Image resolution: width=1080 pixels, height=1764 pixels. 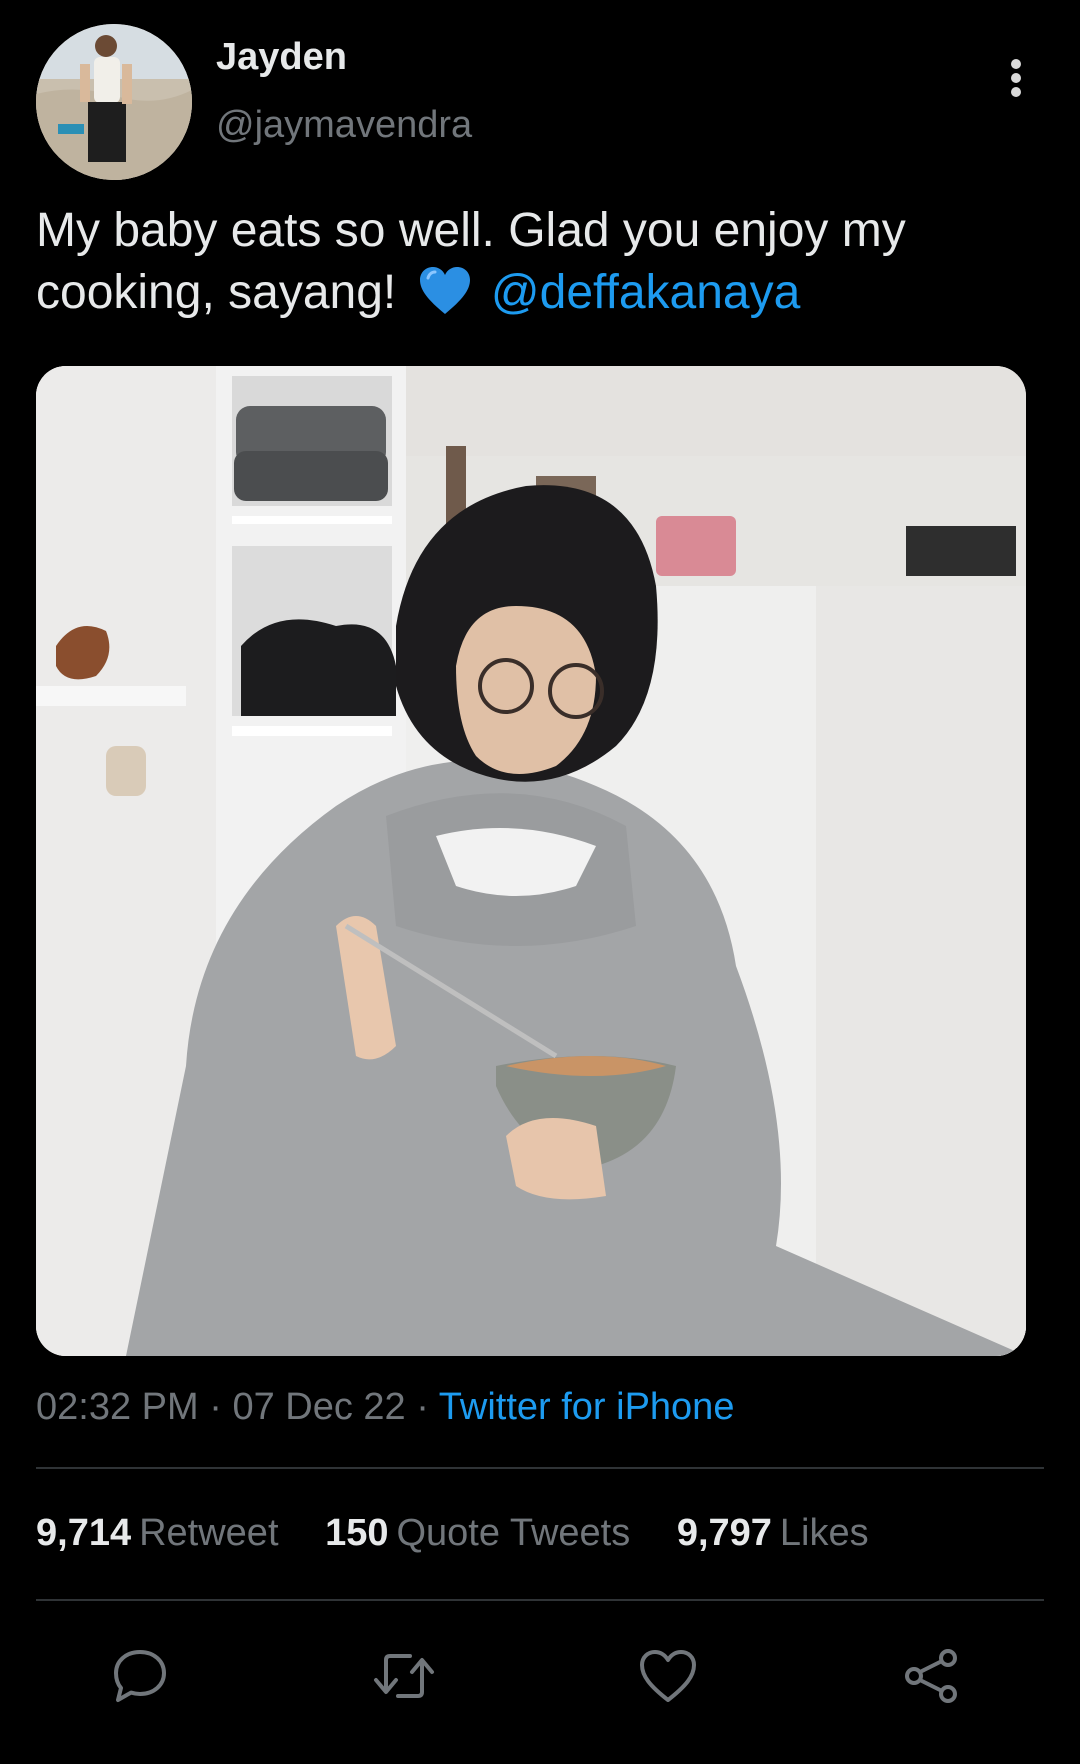 I want to click on tweet-stats: 9,714 Retweet 150 Quote Tweets 9,797 Likes, so click(x=470, y=1533).